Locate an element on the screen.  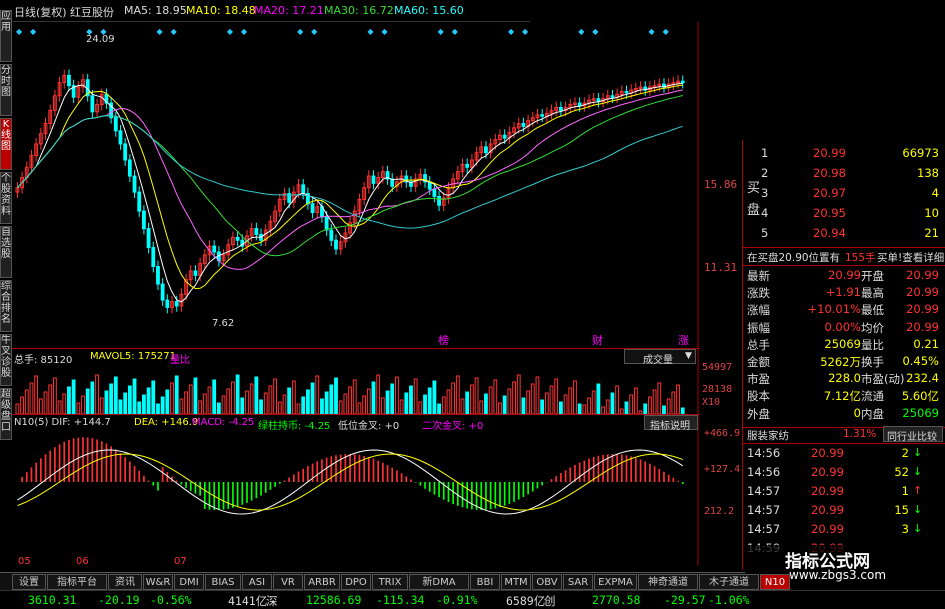
indicator-tab-16: EXPMA is located at coordinates (615, 582).